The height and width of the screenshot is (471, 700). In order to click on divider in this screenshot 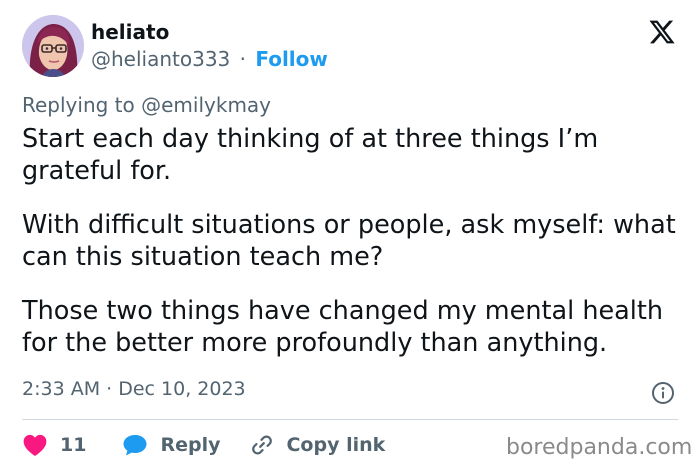, I will do `click(350, 419)`.